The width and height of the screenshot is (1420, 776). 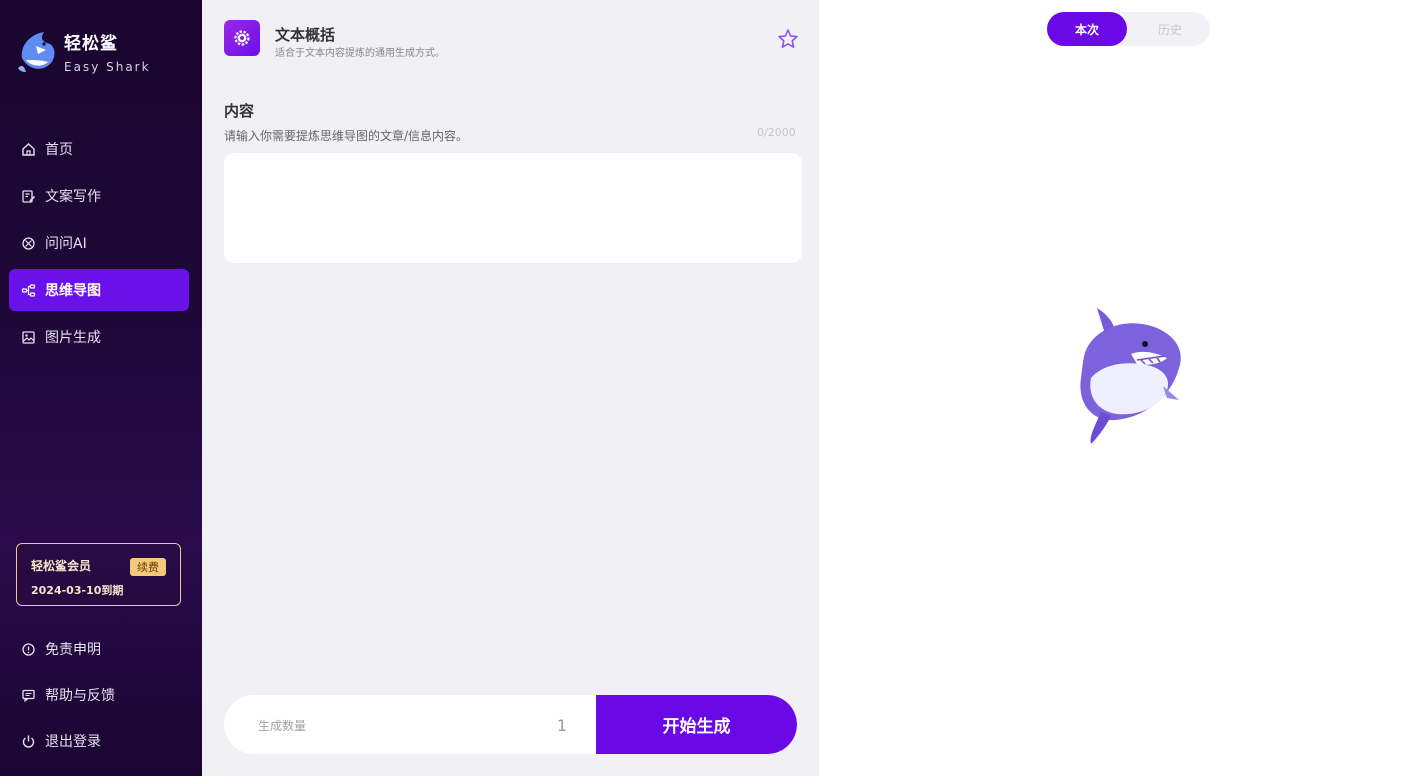 What do you see at coordinates (28, 695) in the screenshot?
I see `feedback-icon` at bounding box center [28, 695].